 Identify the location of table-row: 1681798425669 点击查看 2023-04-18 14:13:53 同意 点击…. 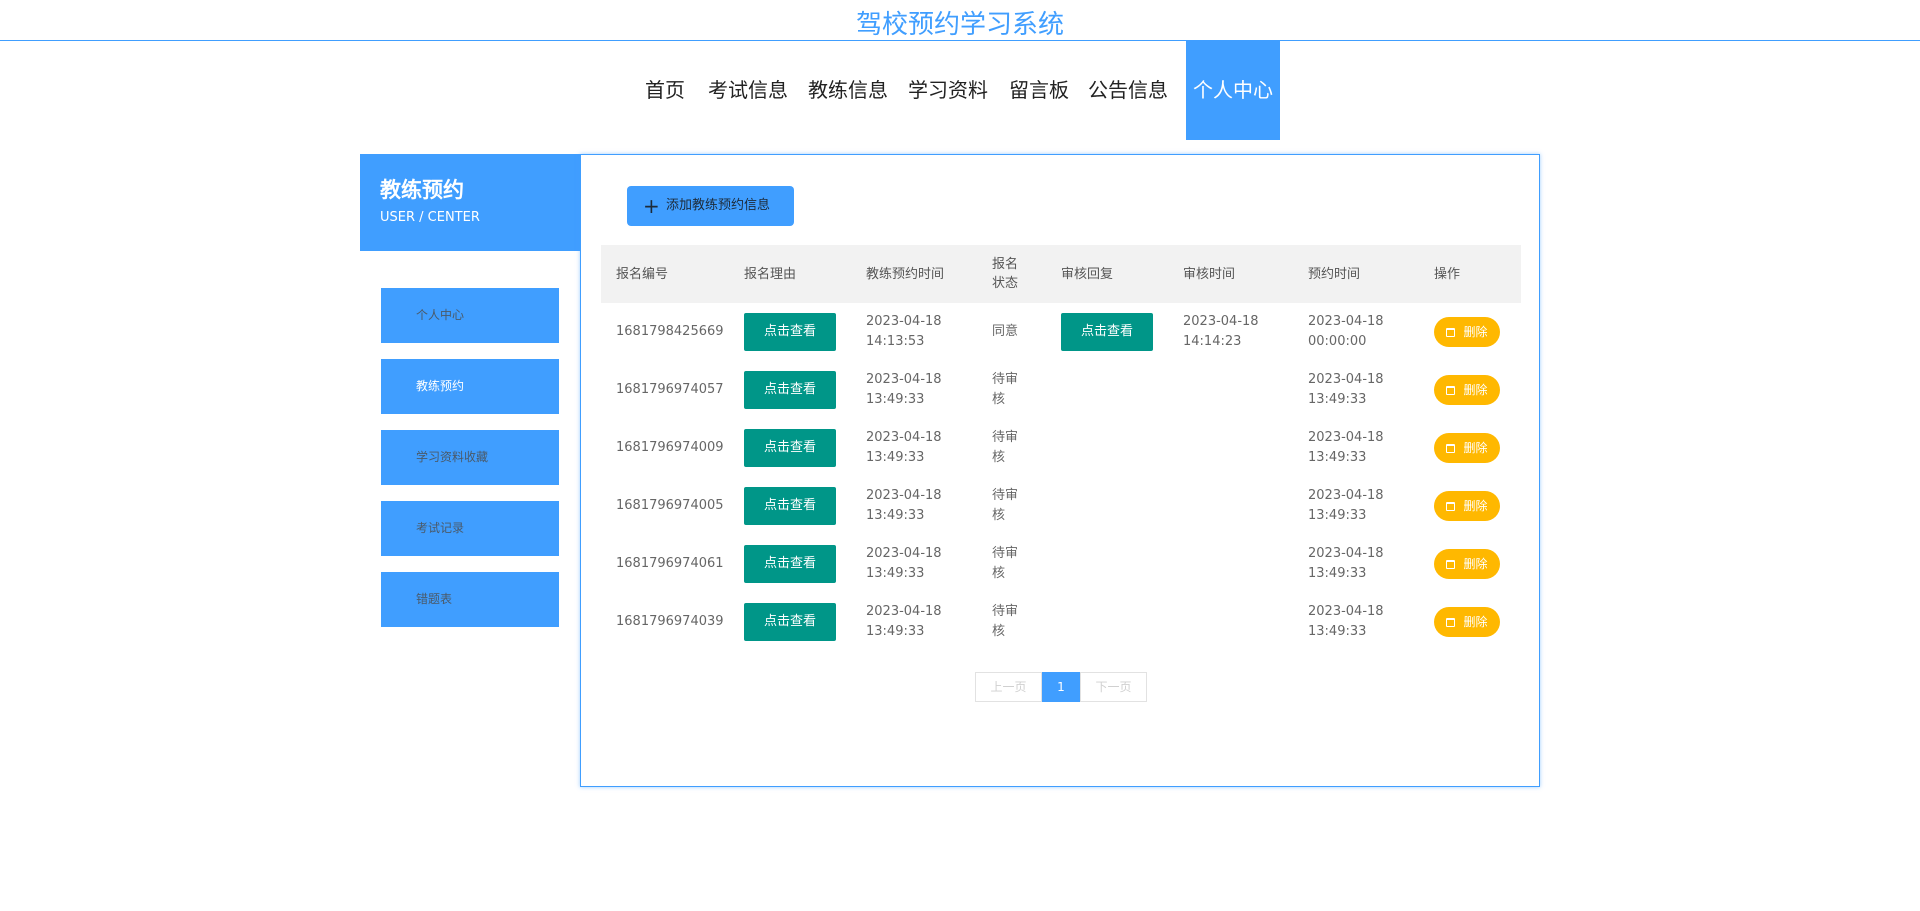
(1061, 332).